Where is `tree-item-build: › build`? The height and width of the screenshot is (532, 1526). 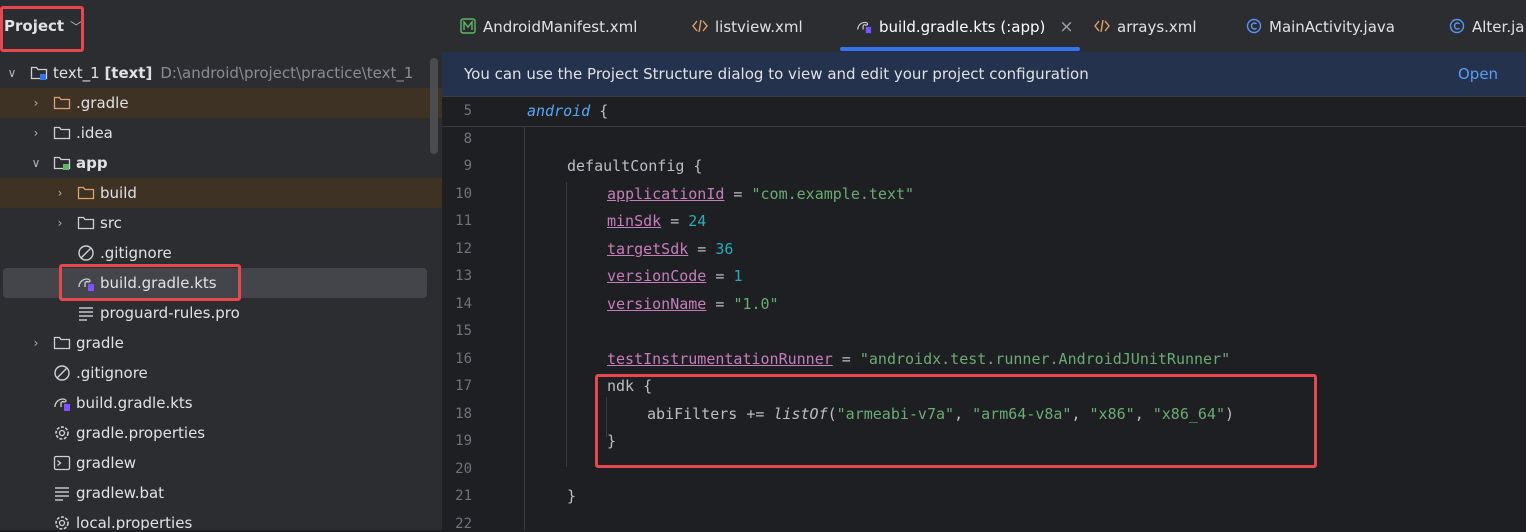 tree-item-build: › build is located at coordinates (221, 193).